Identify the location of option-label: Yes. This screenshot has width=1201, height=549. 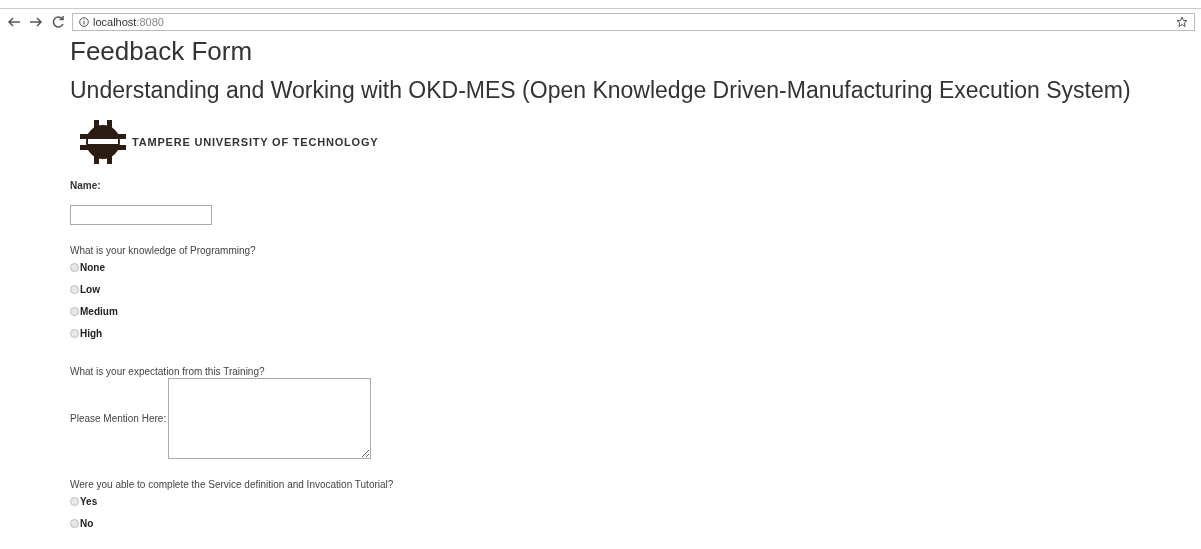
(89, 501).